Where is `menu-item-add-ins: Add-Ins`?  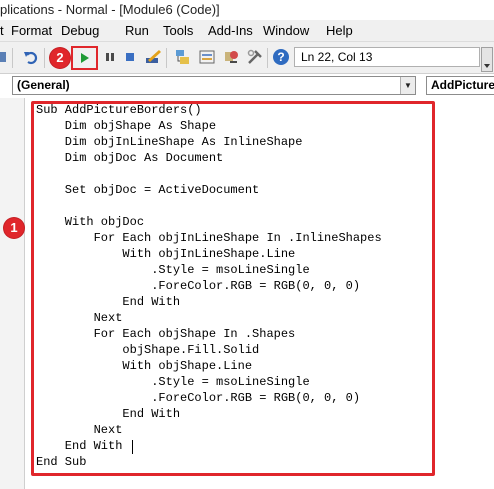
menu-item-add-ins: Add-Ins is located at coordinates (230, 30).